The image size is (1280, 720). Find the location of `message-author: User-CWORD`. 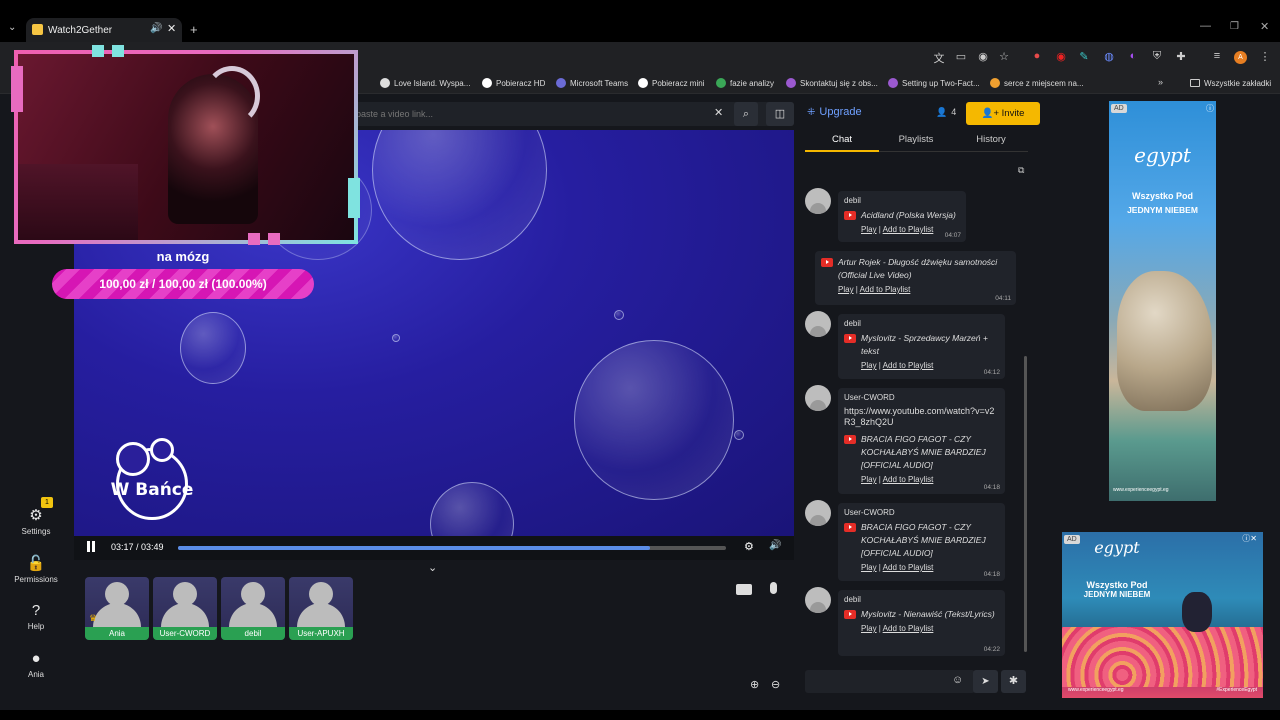

message-author: User-CWORD is located at coordinates (869, 512).